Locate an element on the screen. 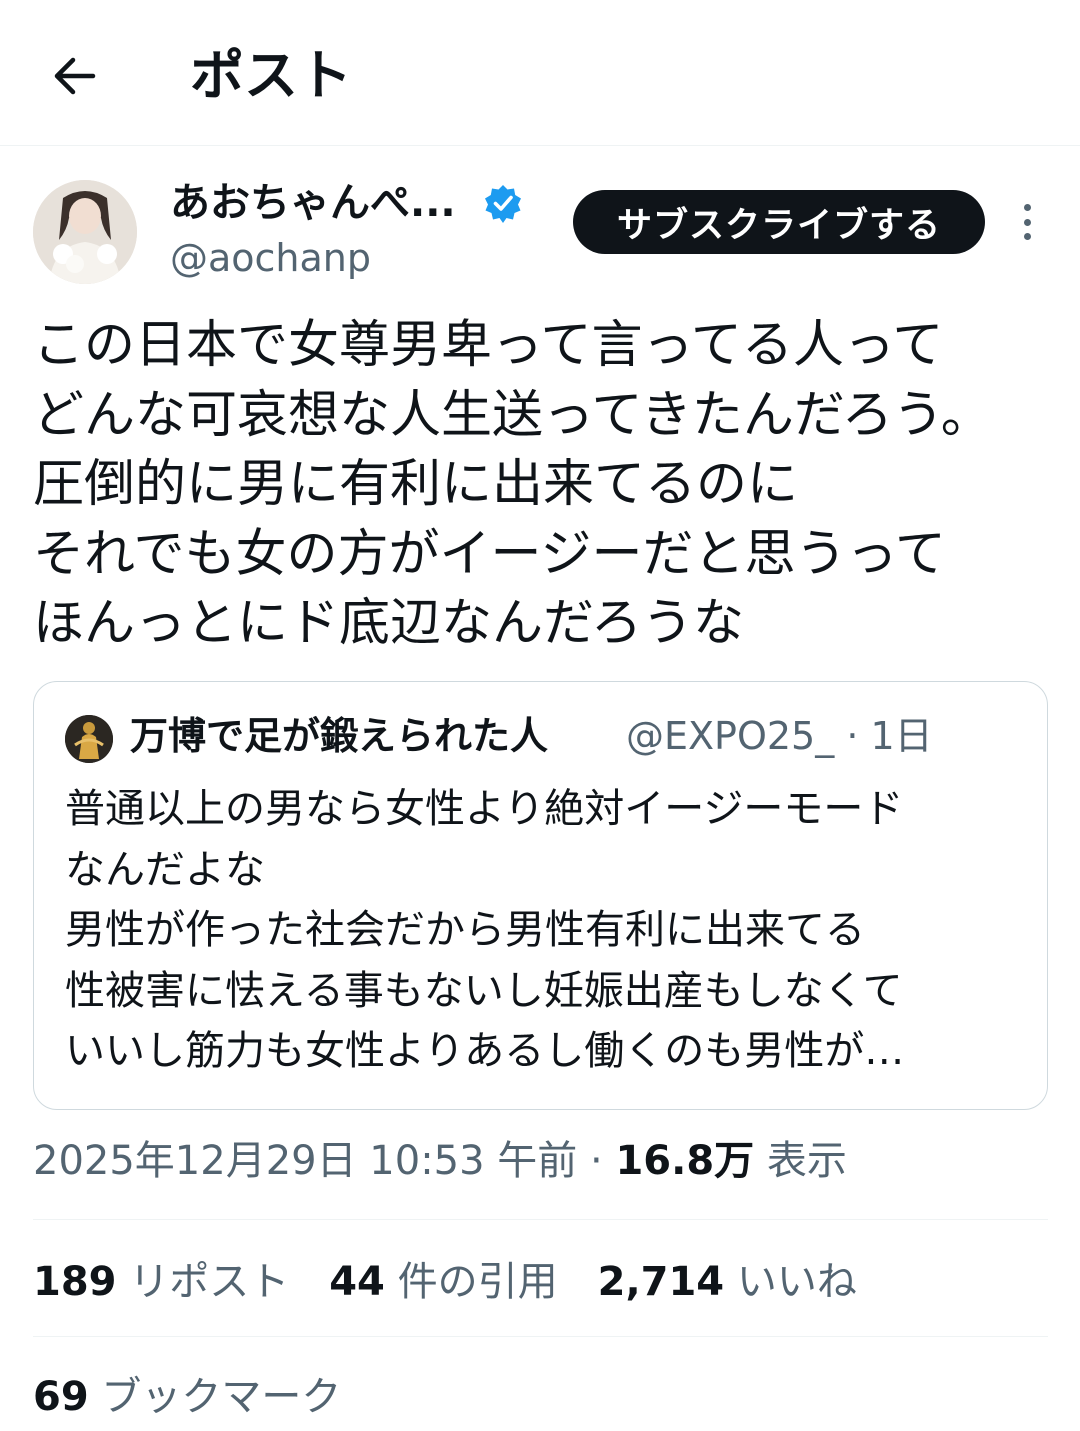  subscribe-button: サブスクライブする is located at coordinates (779, 222).